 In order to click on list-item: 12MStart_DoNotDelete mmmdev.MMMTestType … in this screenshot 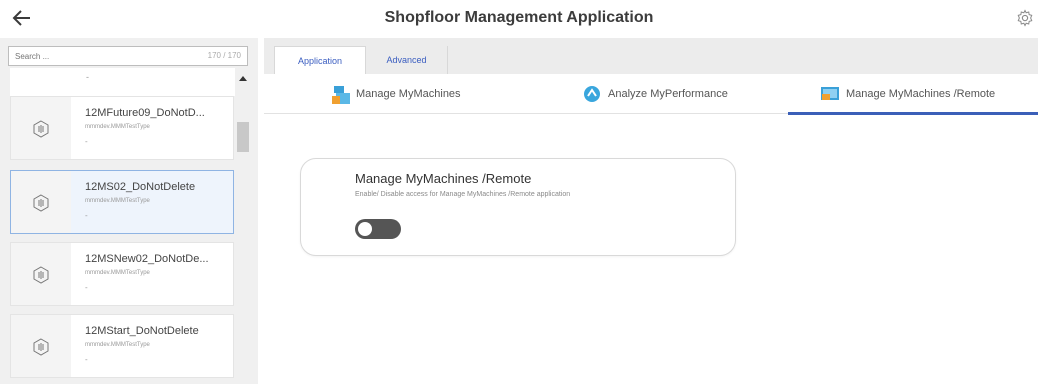, I will do `click(122, 346)`.